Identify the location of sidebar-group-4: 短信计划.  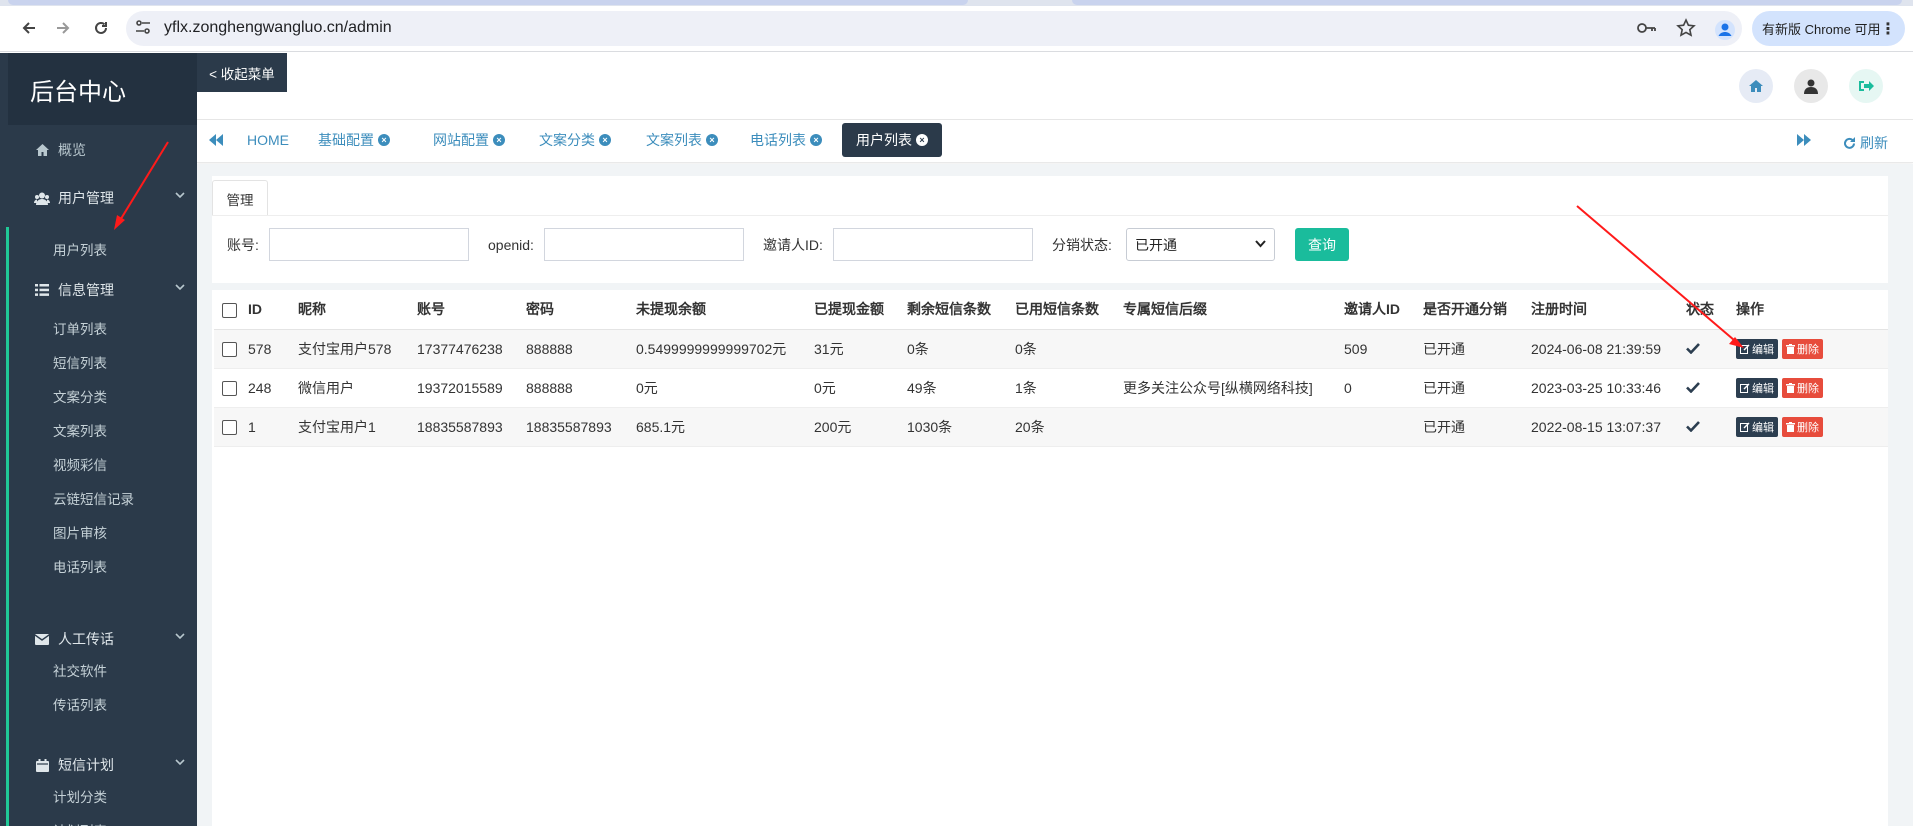
(102, 765).